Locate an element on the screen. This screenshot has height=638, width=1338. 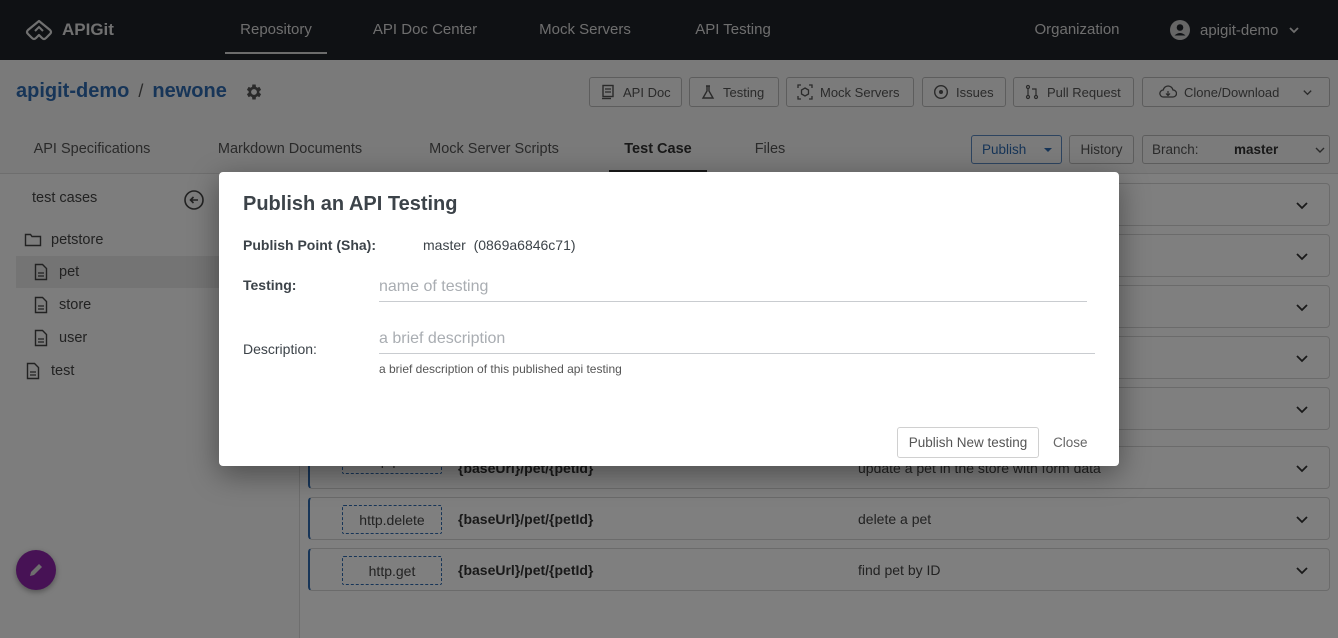
description-label: Description: is located at coordinates (280, 349).